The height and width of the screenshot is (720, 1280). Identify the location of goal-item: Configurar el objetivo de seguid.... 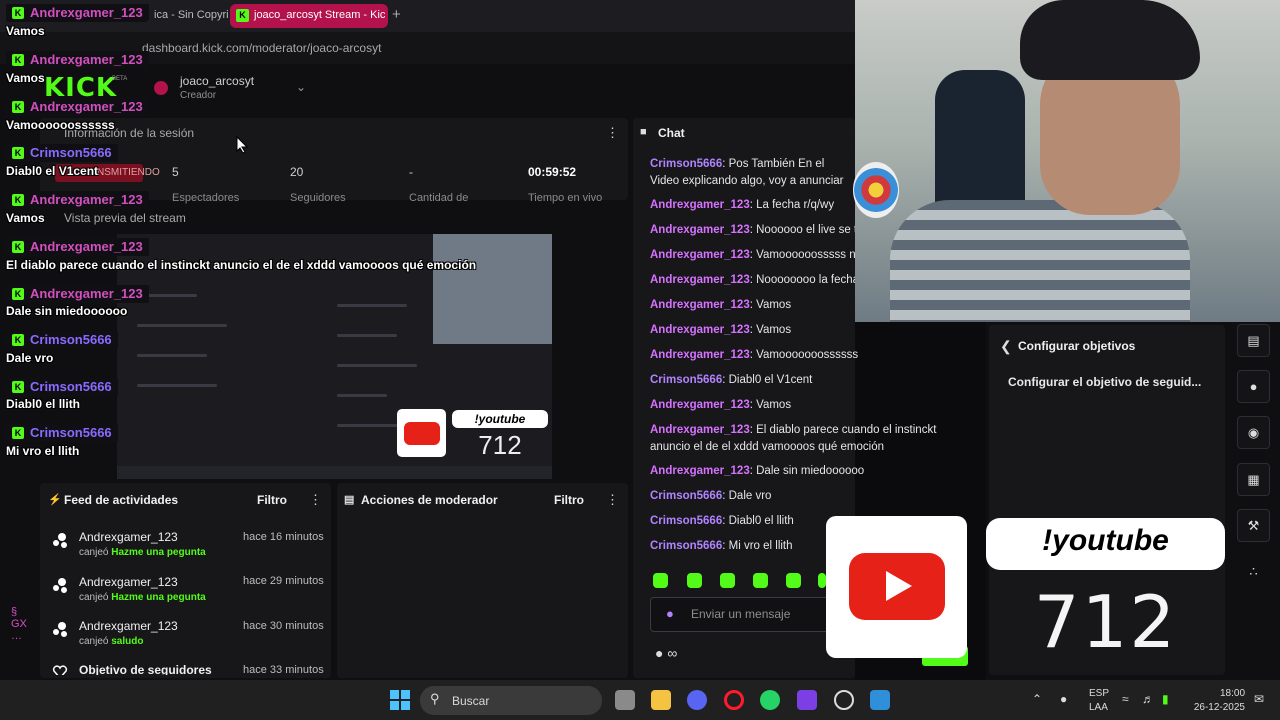
(1104, 382).